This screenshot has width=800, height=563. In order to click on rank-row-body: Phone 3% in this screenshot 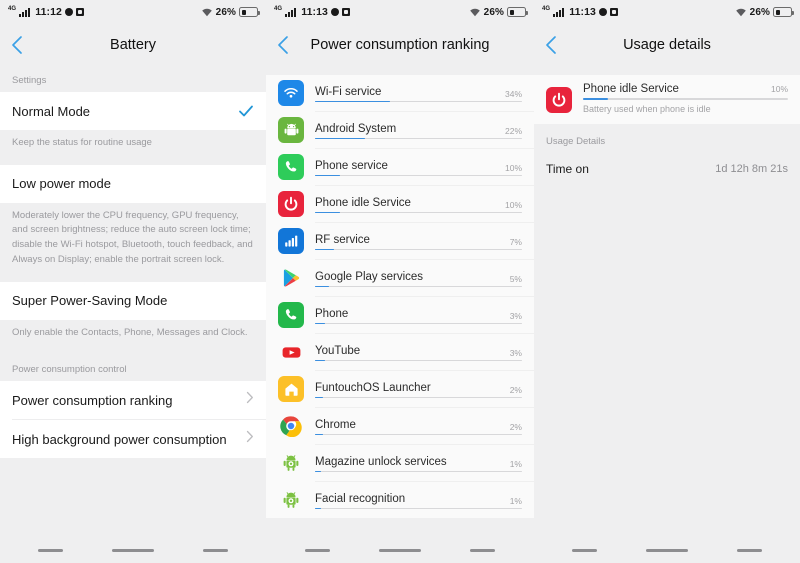, I will do `click(418, 315)`.